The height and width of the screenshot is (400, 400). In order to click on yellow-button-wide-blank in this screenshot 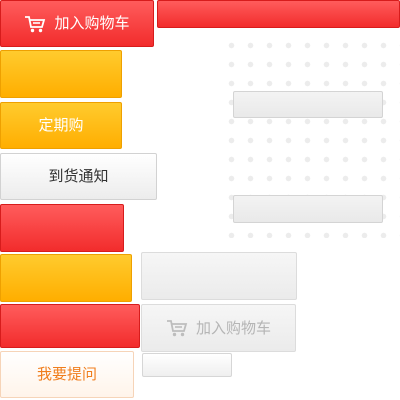, I will do `click(66, 278)`.